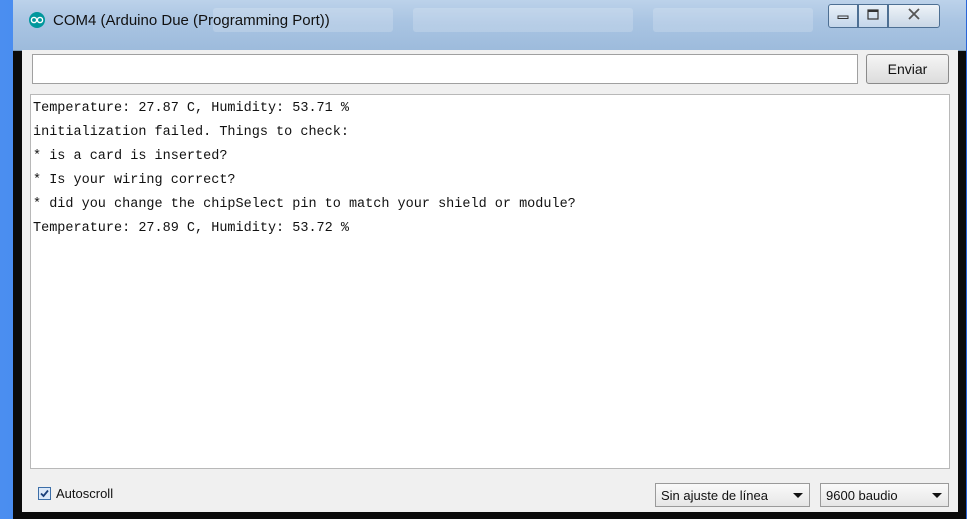 The width and height of the screenshot is (967, 519). What do you see at coordinates (130, 156) in the screenshot?
I see `output-line: * is a card is inserted?` at bounding box center [130, 156].